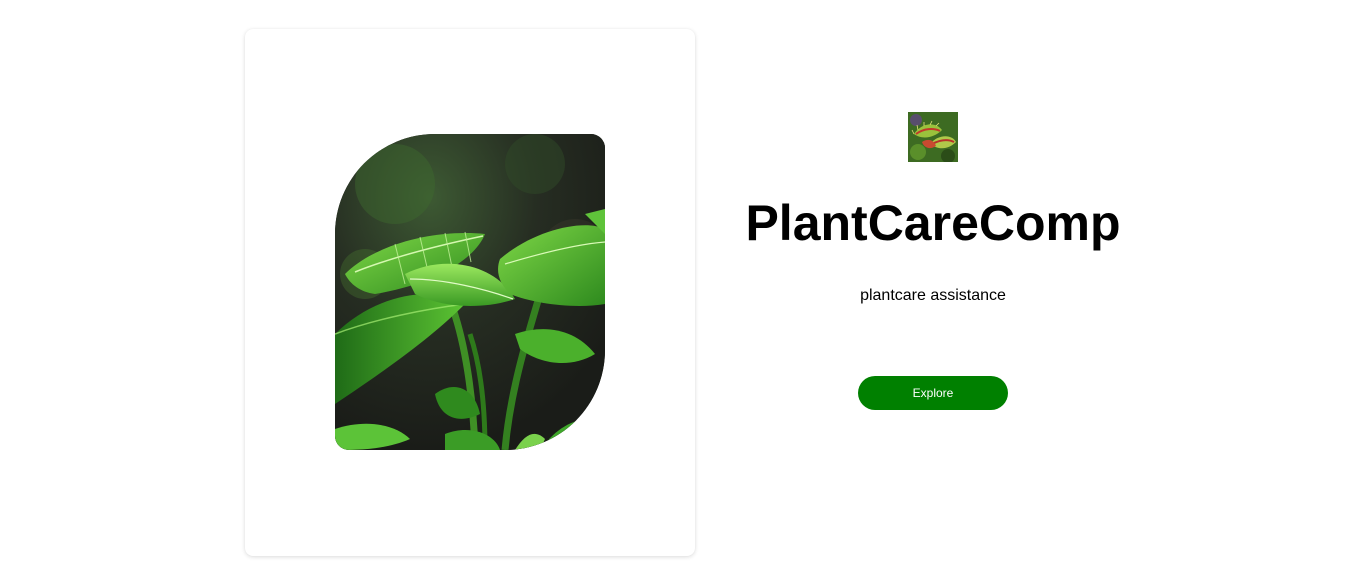  What do you see at coordinates (933, 295) in the screenshot?
I see `app-subtitle: plantcare assistance` at bounding box center [933, 295].